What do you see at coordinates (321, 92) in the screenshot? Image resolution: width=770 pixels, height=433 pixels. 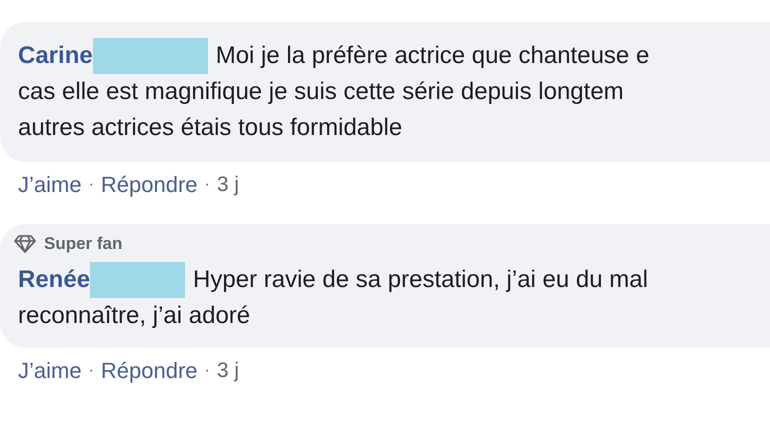 I see `comment-text: cas elle est magnifique je suis cette série depuis longtem` at bounding box center [321, 92].